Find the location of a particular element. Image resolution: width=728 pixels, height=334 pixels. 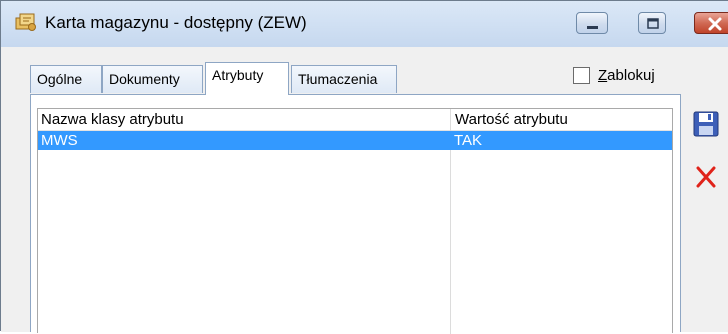

tab-tlumaczenia: Tłumaczenia is located at coordinates (344, 79).